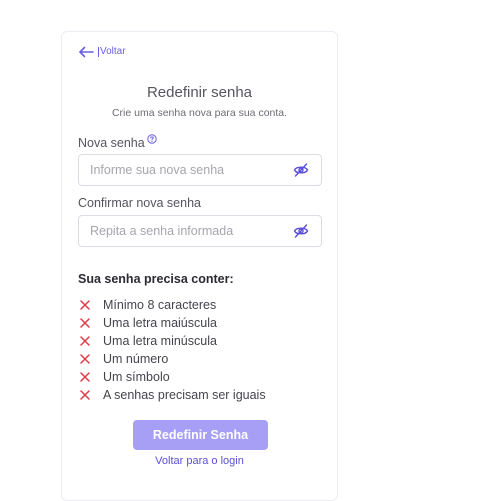  I want to click on requirement-label: Um símbolo, so click(136, 377).